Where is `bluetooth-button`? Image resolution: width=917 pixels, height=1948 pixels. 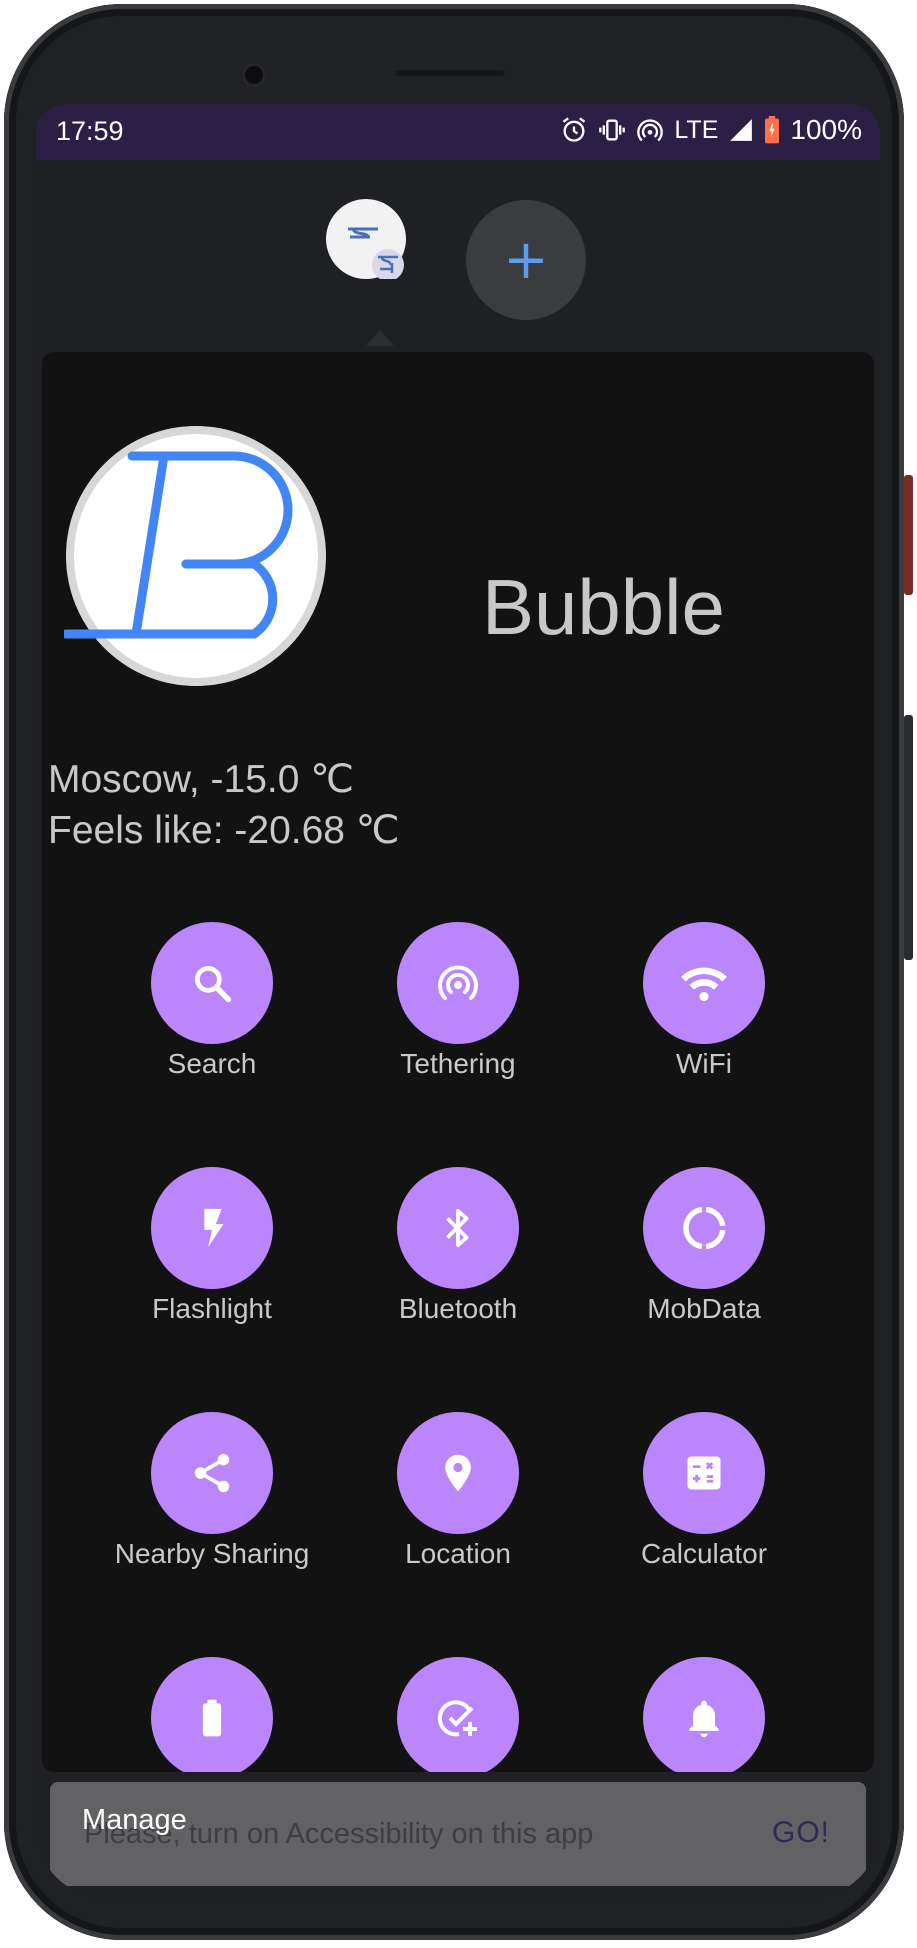 bluetooth-button is located at coordinates (458, 1228).